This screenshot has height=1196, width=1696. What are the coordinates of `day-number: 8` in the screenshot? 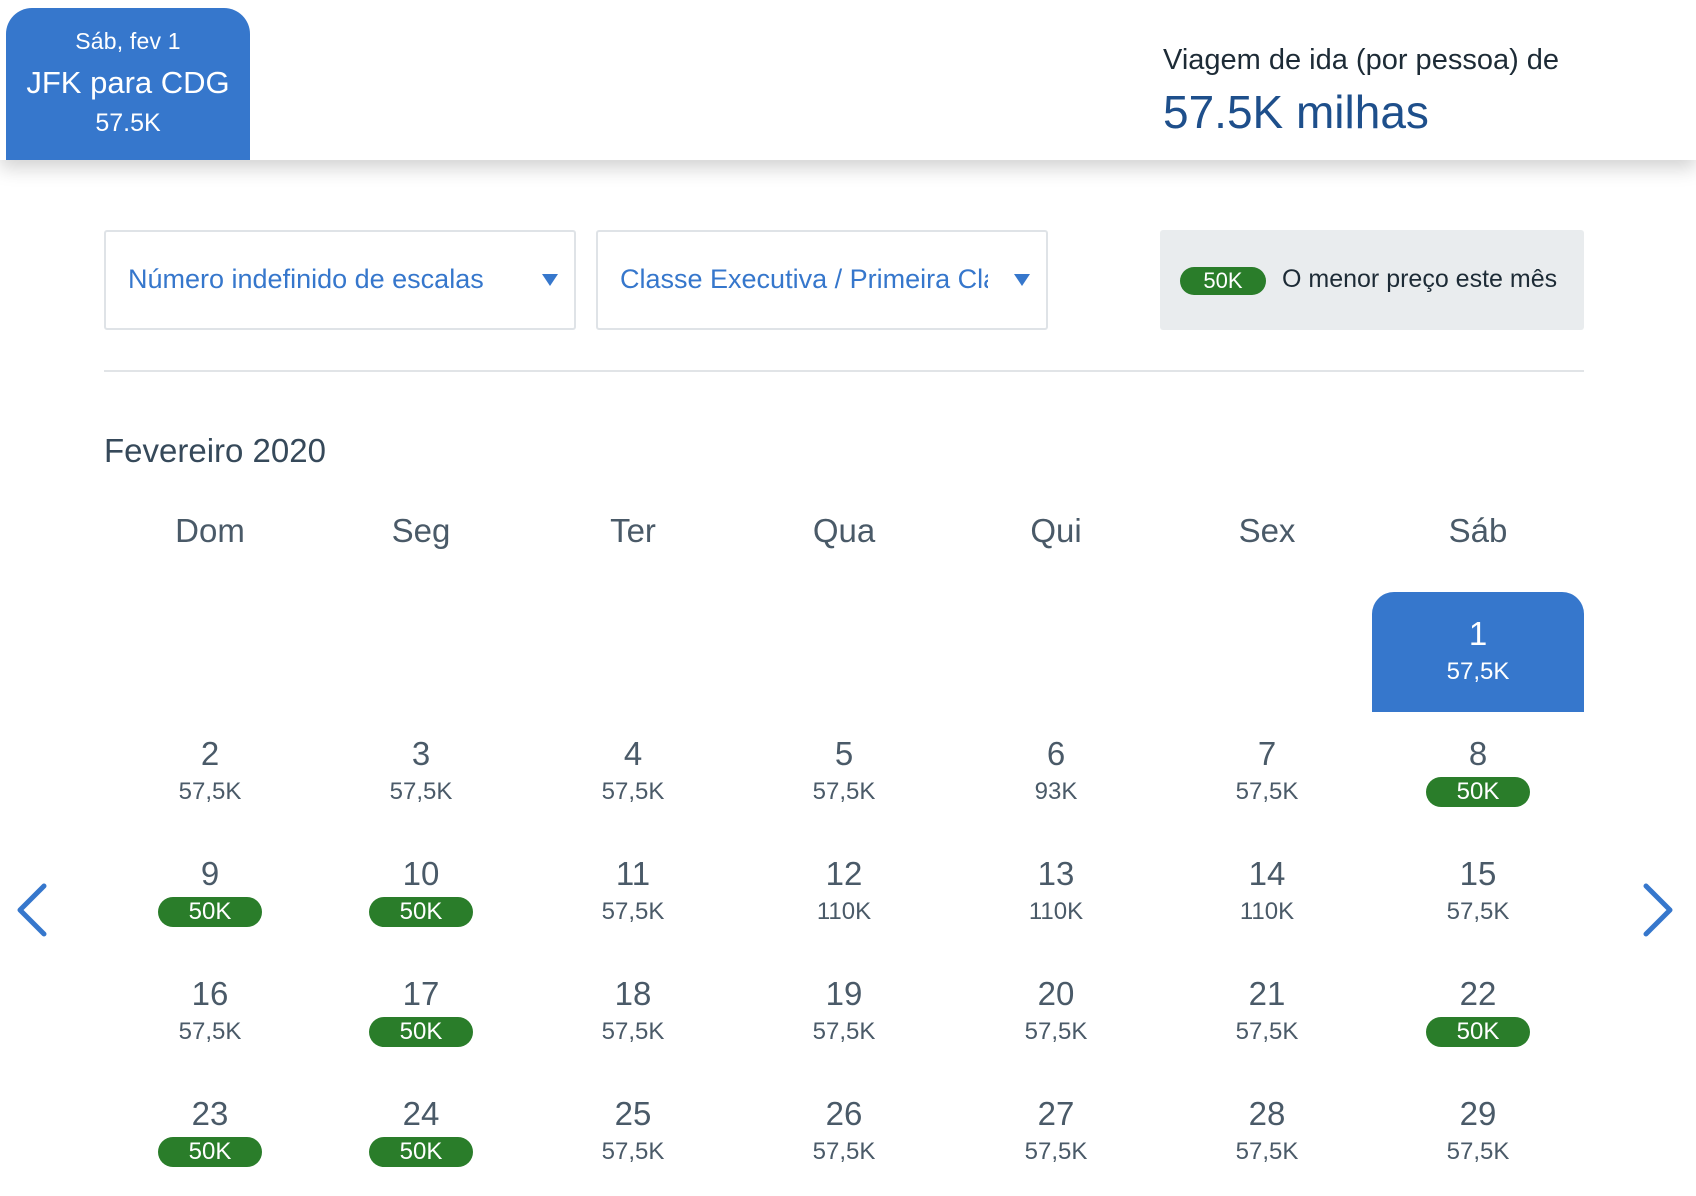 It's located at (1478, 753).